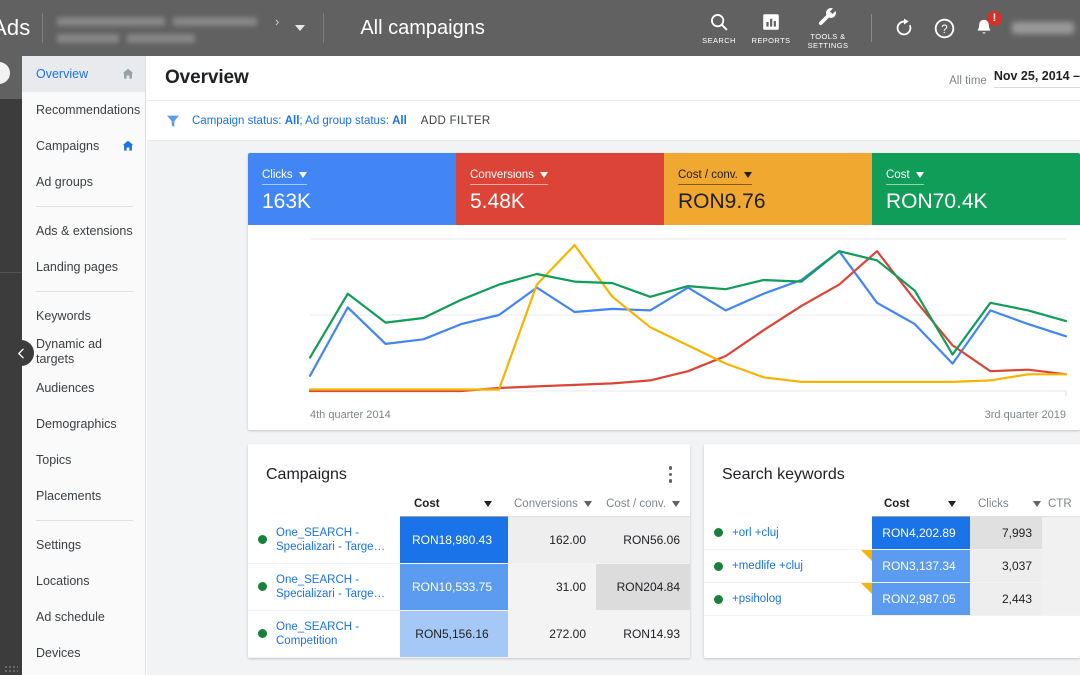 Image resolution: width=1080 pixels, height=675 pixels. I want to click on sidebar-item-landing-pages: Landing pages, so click(83, 267).